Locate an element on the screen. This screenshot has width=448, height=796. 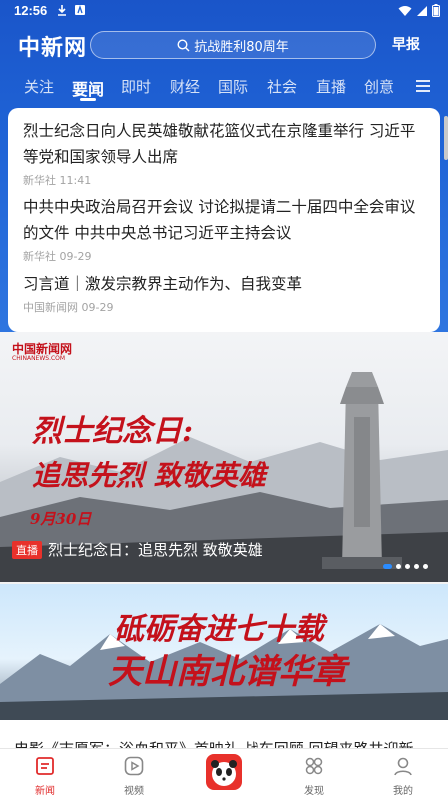
app-logo: 中新网 is located at coordinates (53, 48).